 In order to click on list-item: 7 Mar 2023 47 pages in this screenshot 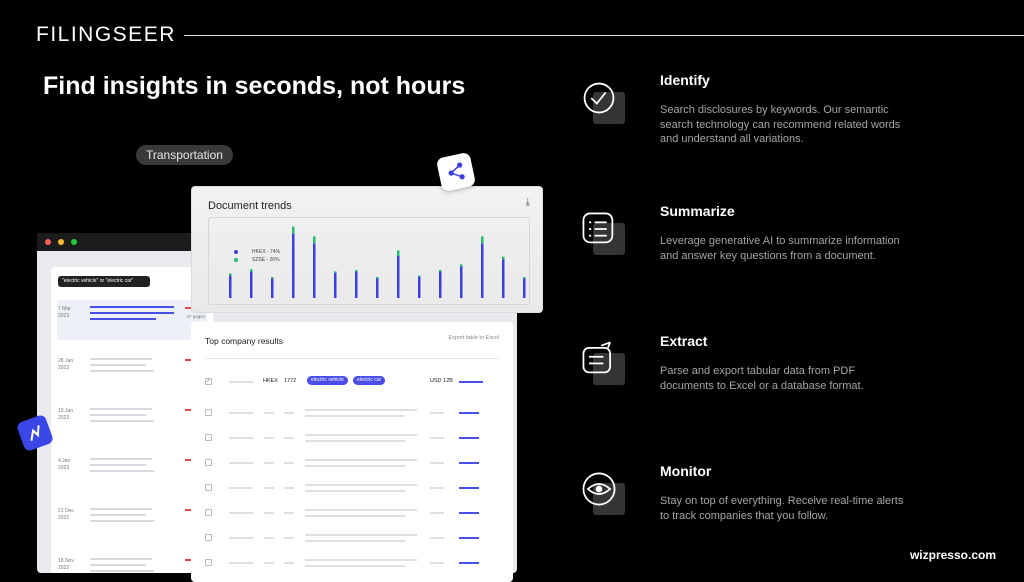, I will do `click(132, 320)`.